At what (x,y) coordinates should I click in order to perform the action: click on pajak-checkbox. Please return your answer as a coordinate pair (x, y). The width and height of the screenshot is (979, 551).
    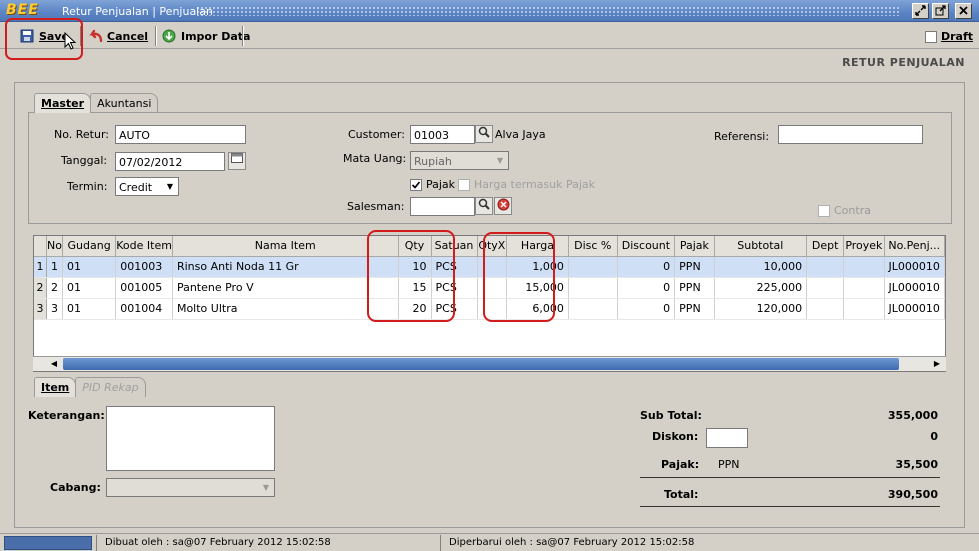
    Looking at the image, I should click on (416, 184).